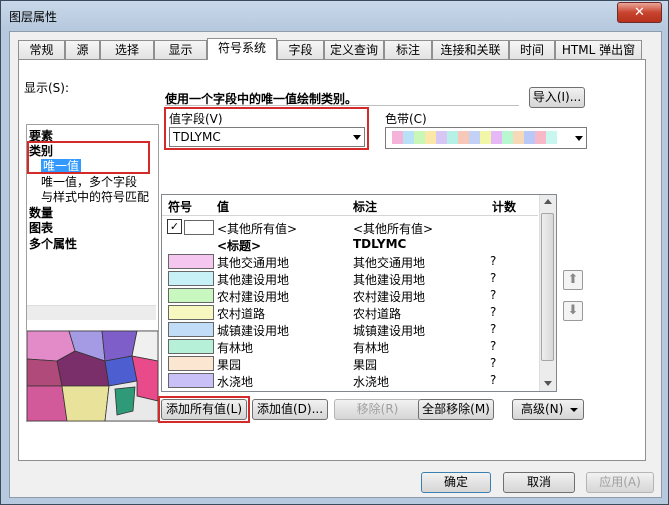  What do you see at coordinates (456, 409) in the screenshot?
I see `remove-all-button: 全部移除(M)` at bounding box center [456, 409].